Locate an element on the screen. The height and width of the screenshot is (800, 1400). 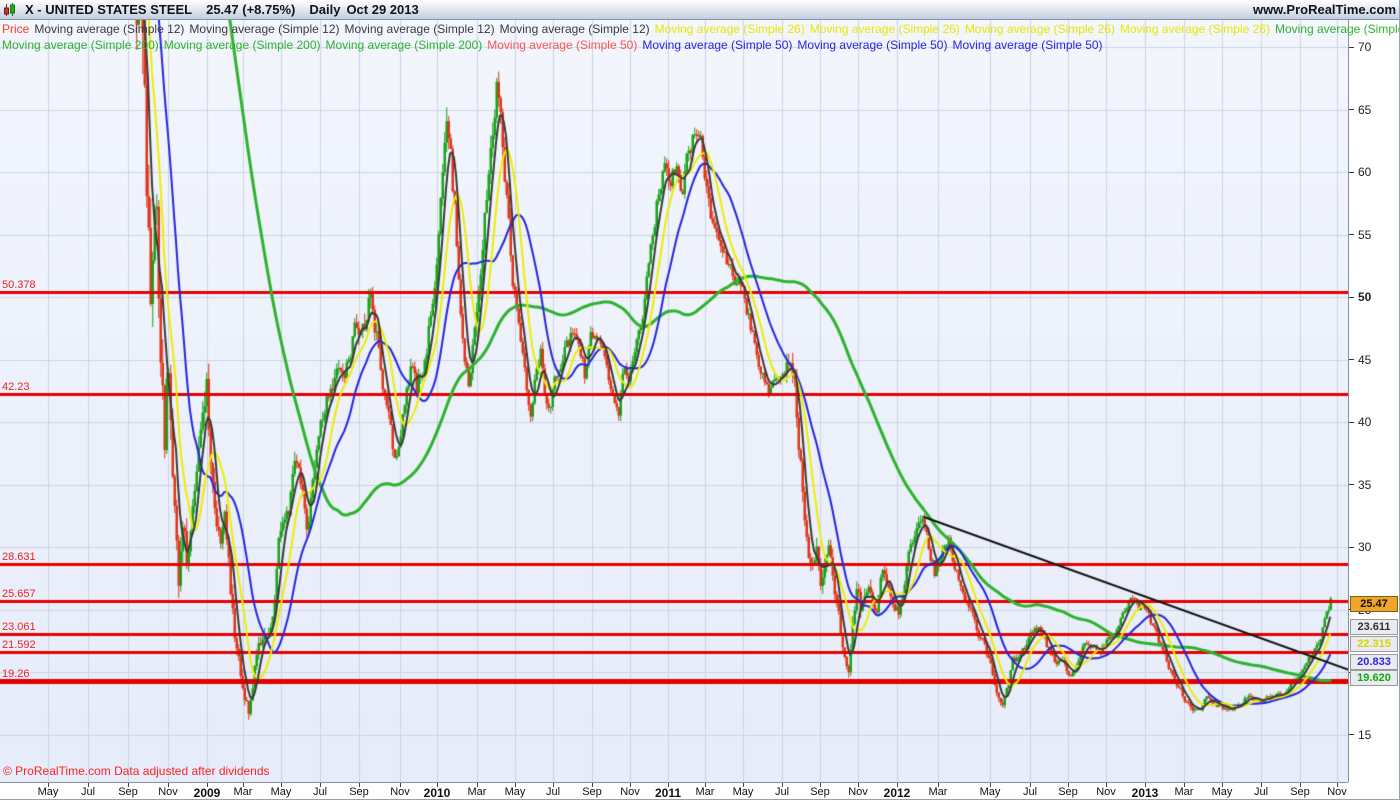
last-quote: 25.47 (+8.75%) is located at coordinates (251, 9).